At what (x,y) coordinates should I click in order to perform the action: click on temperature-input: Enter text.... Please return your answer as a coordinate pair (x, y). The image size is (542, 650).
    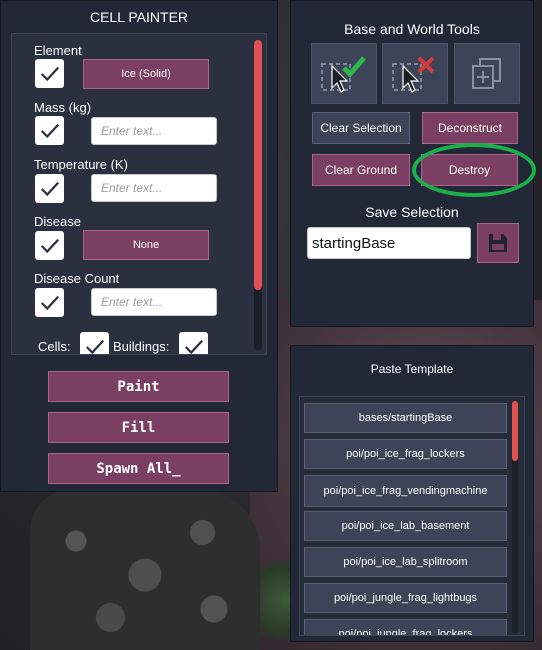
    Looking at the image, I should click on (154, 188).